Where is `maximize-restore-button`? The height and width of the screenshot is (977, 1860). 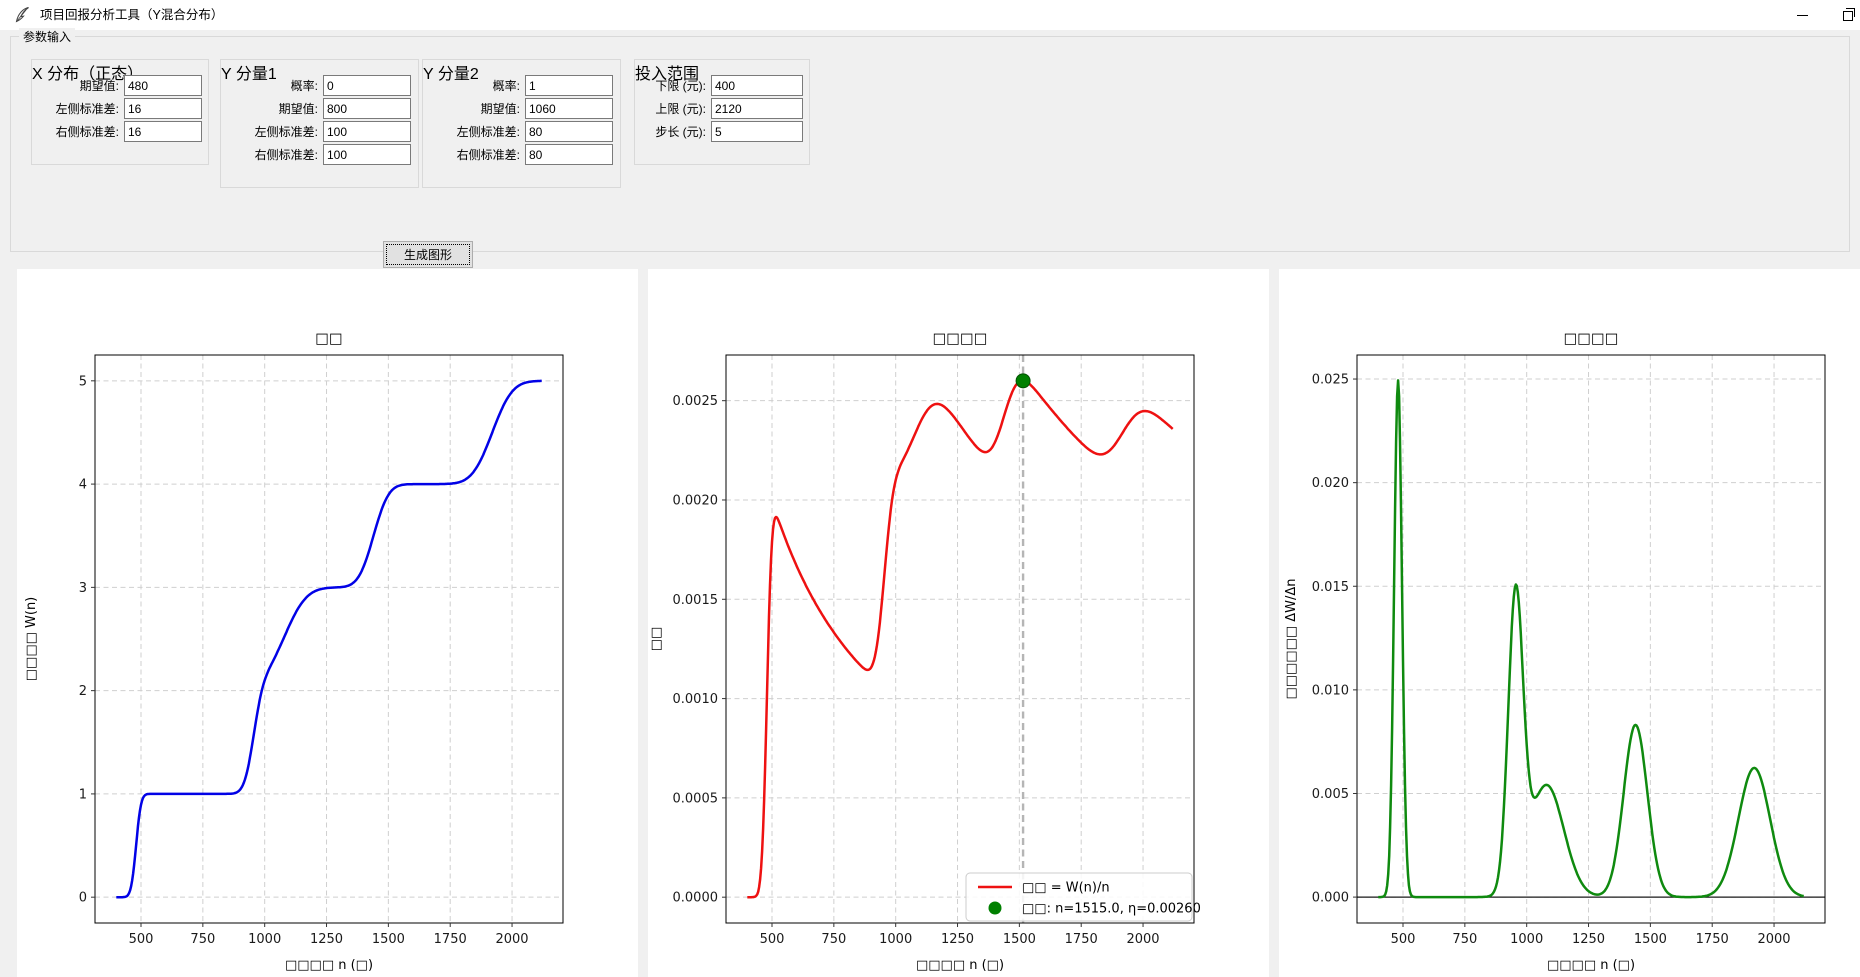
maximize-restore-button is located at coordinates (1842, 15).